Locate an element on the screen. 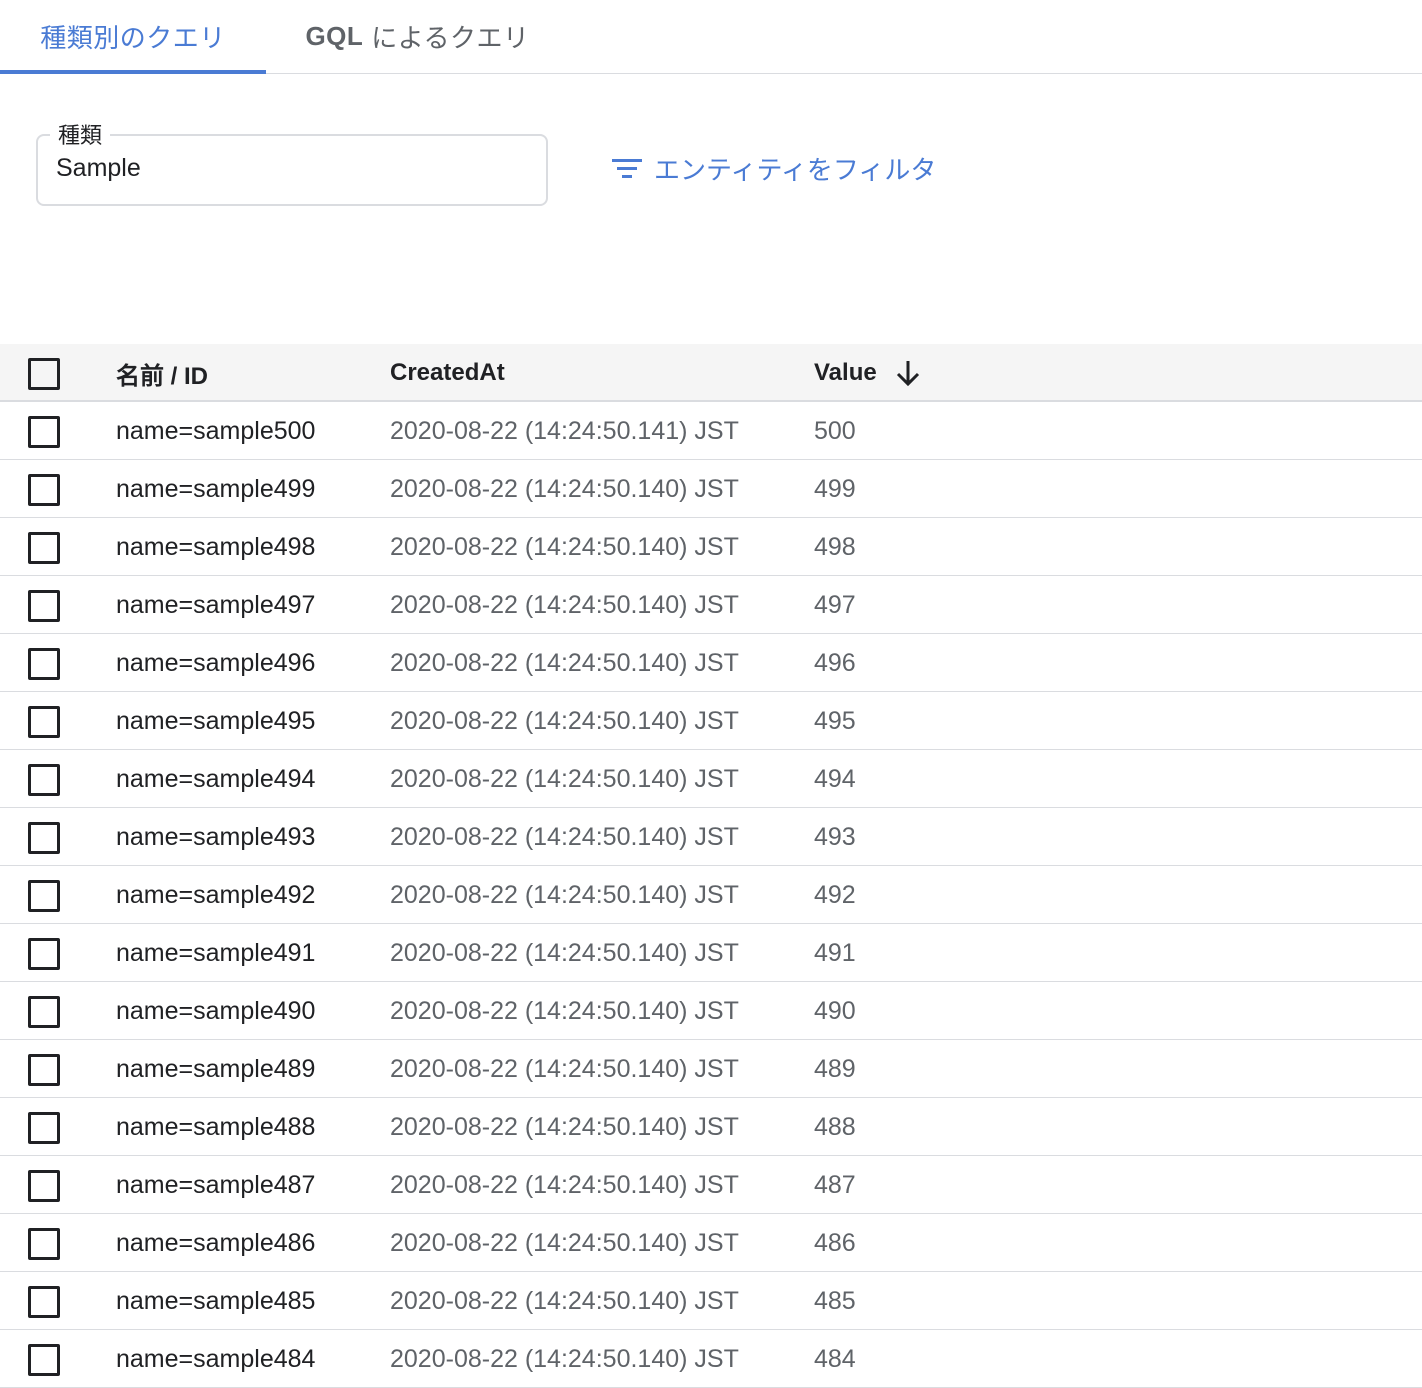 The width and height of the screenshot is (1422, 1388). kind-field: 種類 is located at coordinates (292, 162).